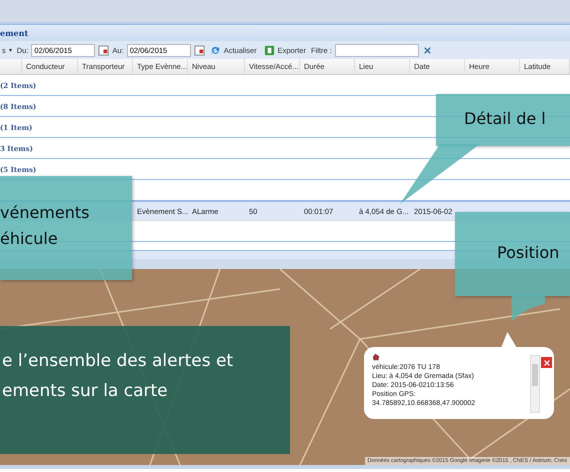  I want to click on callout: vénements éhicule, so click(66, 228).